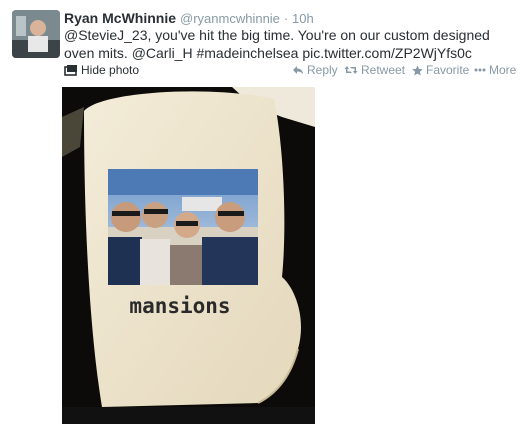 The width and height of the screenshot is (526, 442). I want to click on star-icon, so click(417, 70).